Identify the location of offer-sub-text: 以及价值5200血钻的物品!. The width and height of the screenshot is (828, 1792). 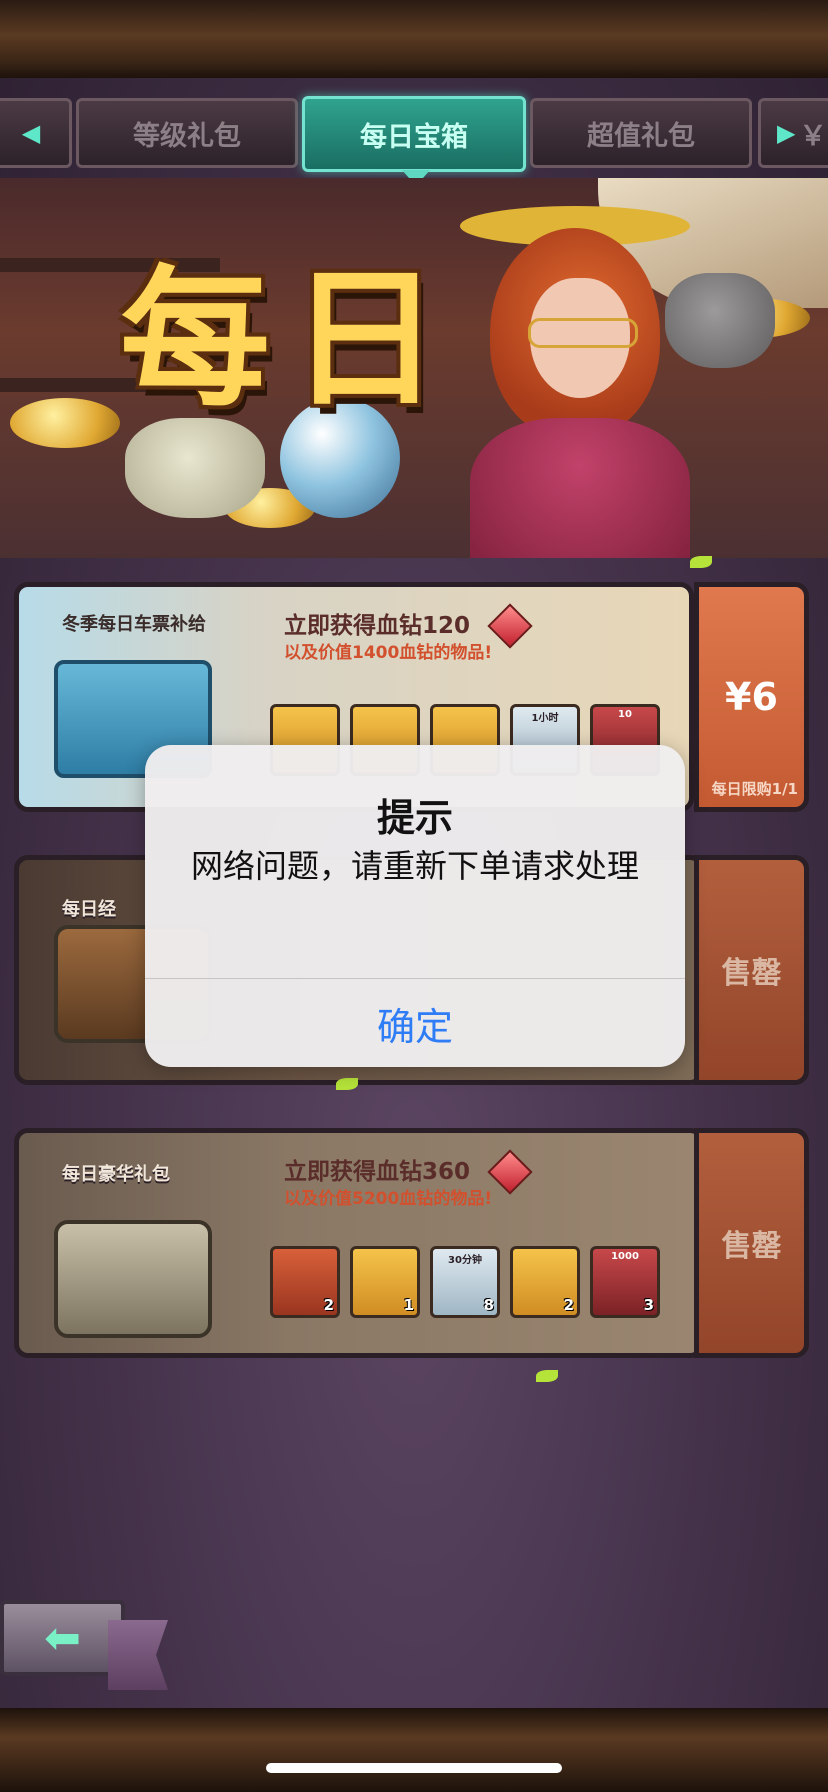
(388, 1199).